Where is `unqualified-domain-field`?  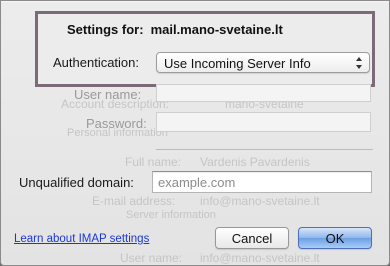
unqualified-domain-field is located at coordinates (262, 182).